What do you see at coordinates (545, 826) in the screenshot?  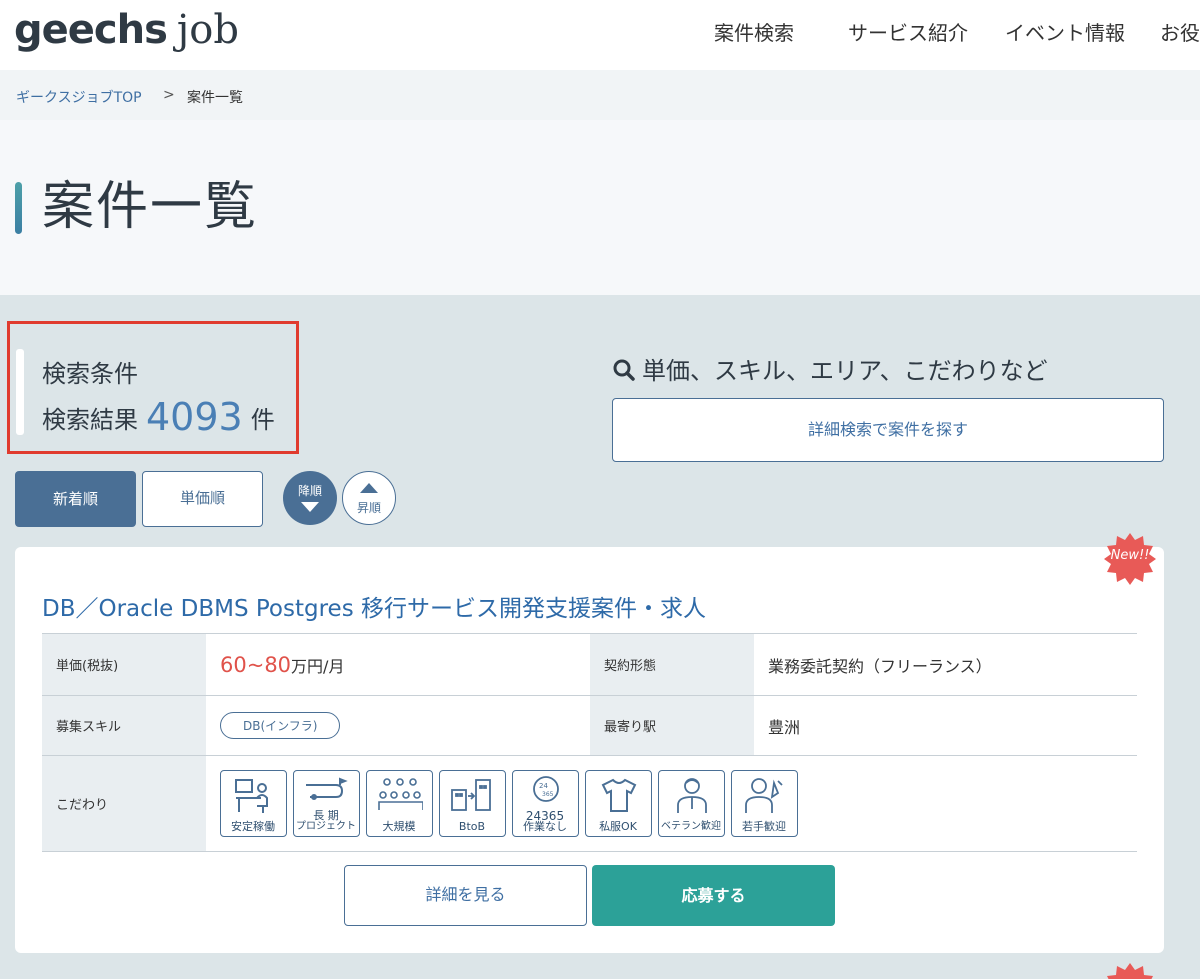 I see `feature-label: 作業なし` at bounding box center [545, 826].